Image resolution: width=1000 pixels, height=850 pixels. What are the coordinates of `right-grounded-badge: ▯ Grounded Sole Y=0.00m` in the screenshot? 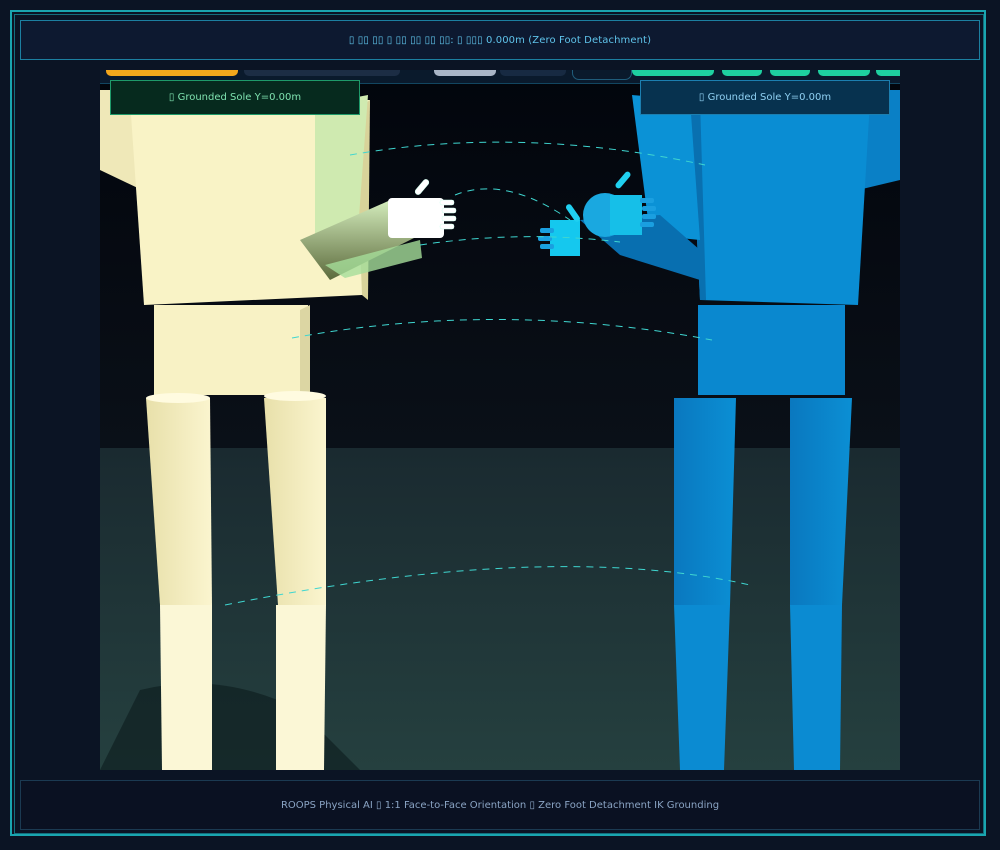 It's located at (765, 97).